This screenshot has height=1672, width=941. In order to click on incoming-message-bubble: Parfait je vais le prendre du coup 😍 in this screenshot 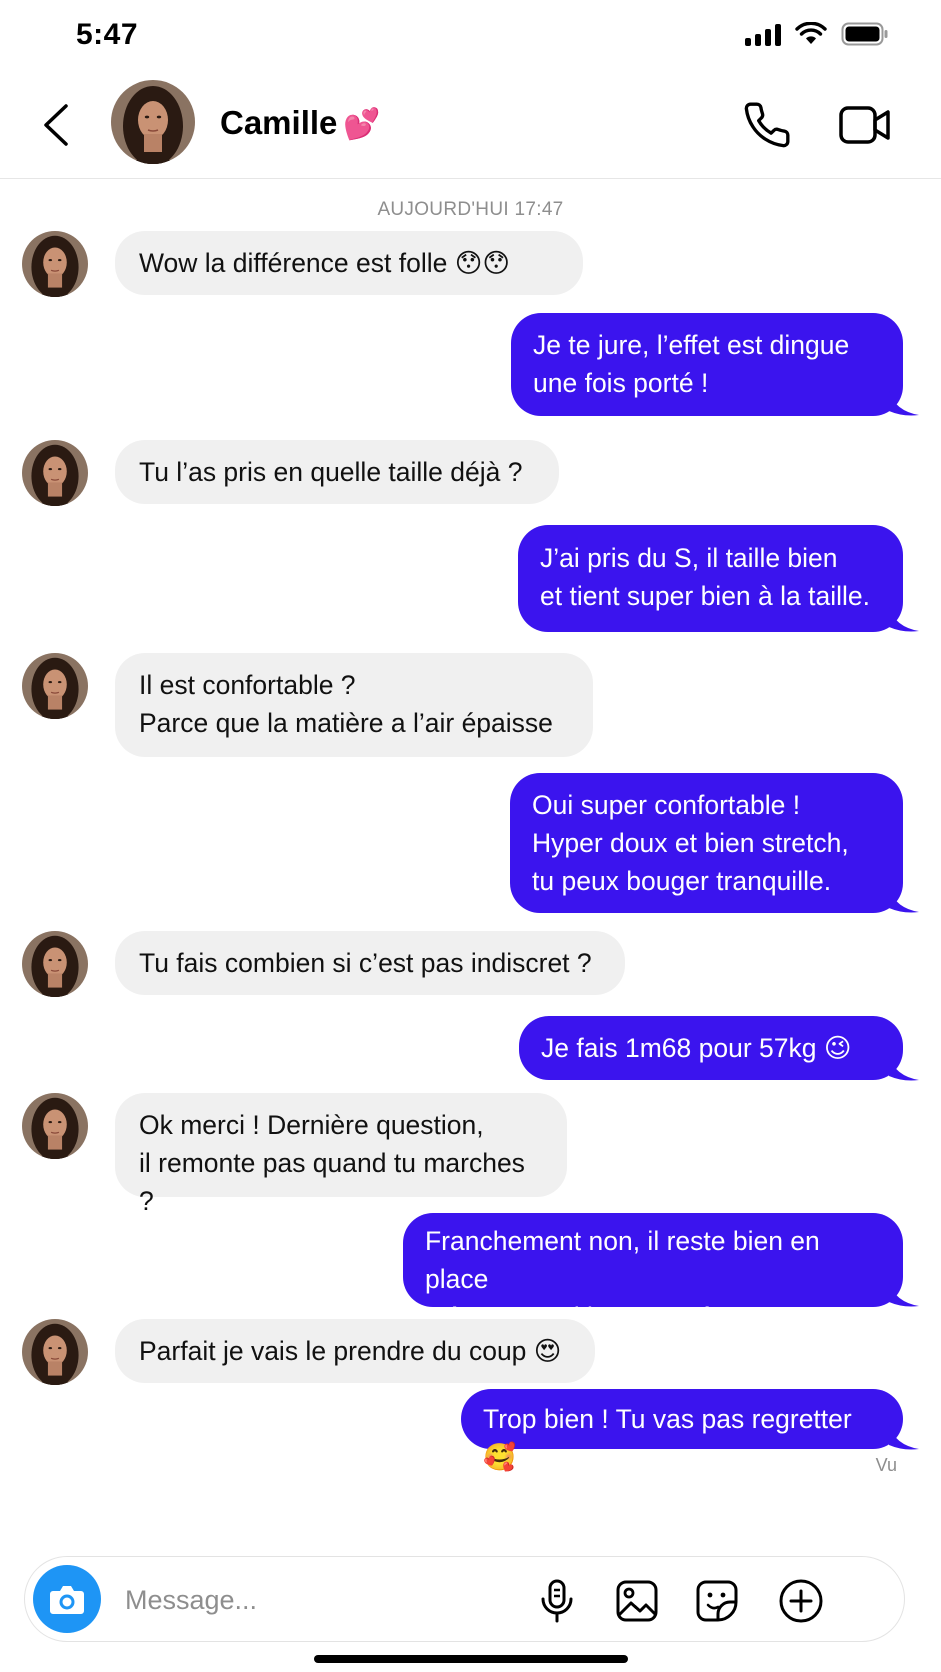, I will do `click(355, 1351)`.